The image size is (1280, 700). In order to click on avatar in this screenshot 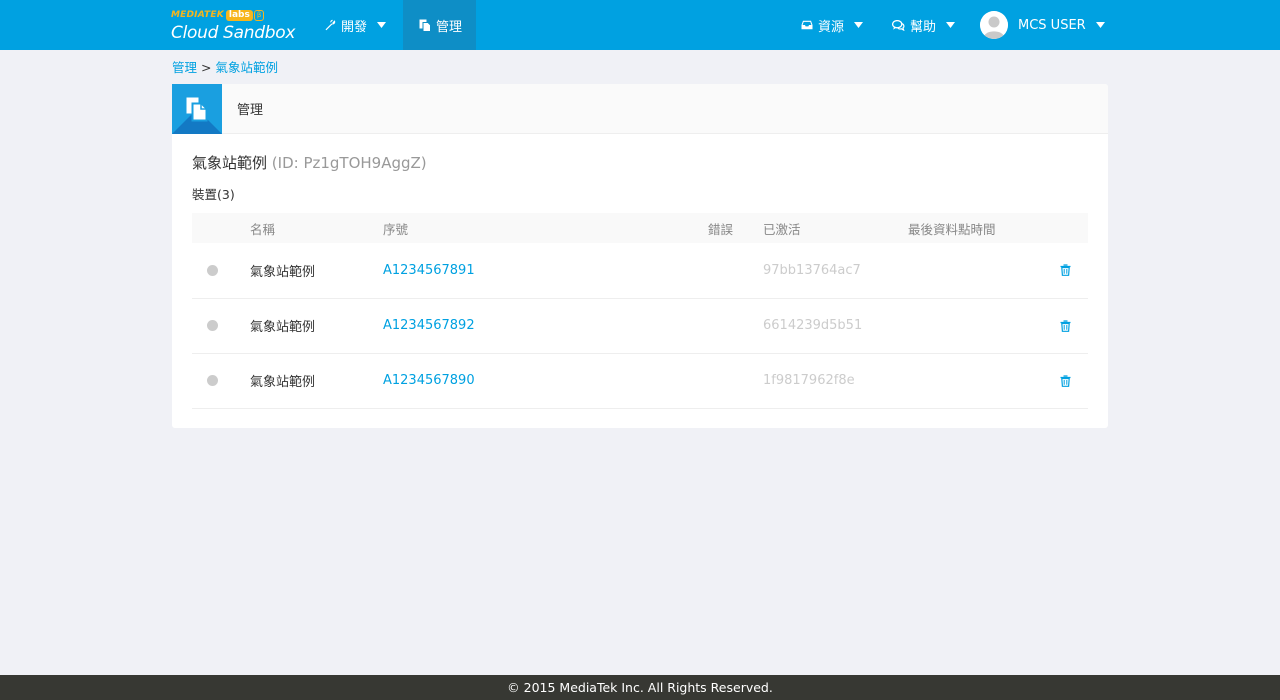, I will do `click(994, 25)`.